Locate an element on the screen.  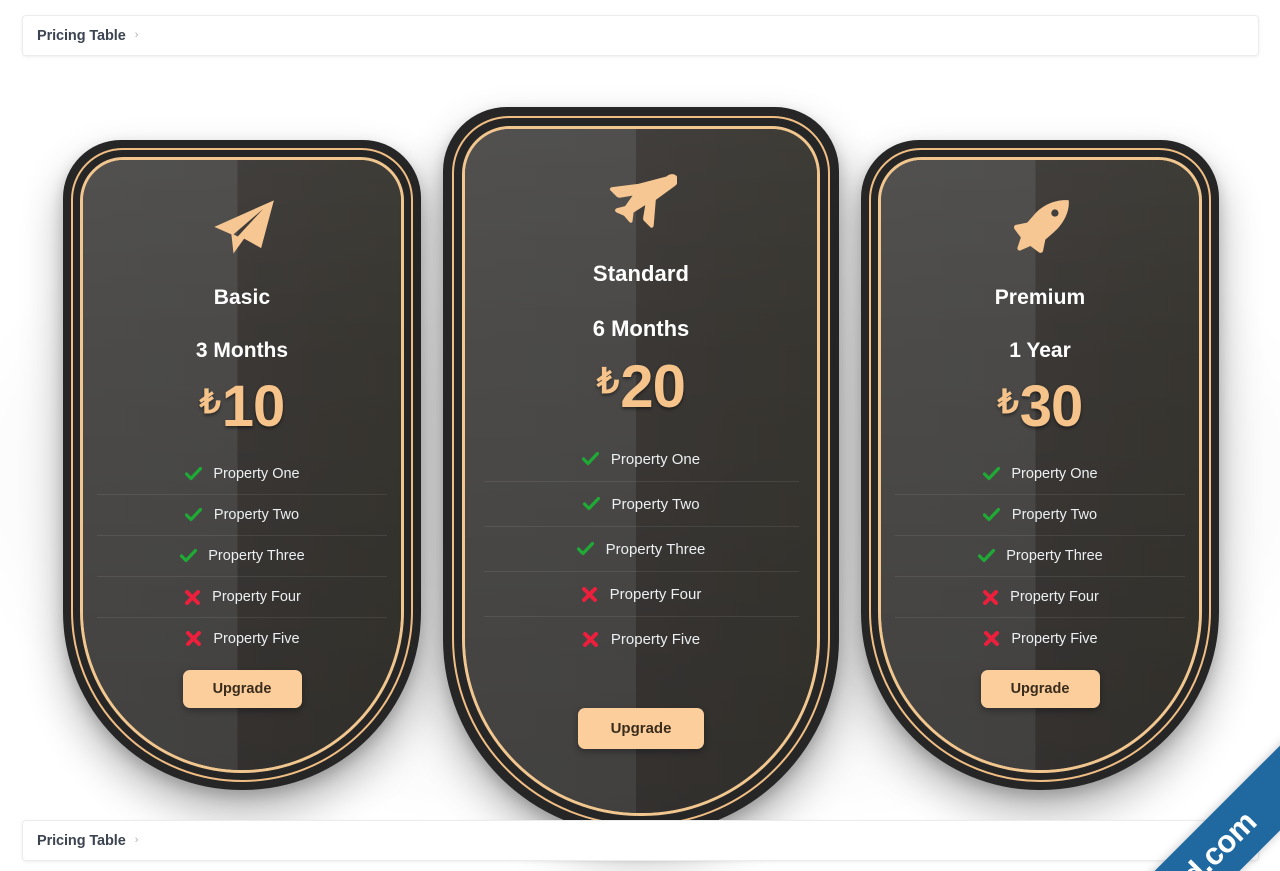
plan-price: ₺ 30 is located at coordinates (1040, 406).